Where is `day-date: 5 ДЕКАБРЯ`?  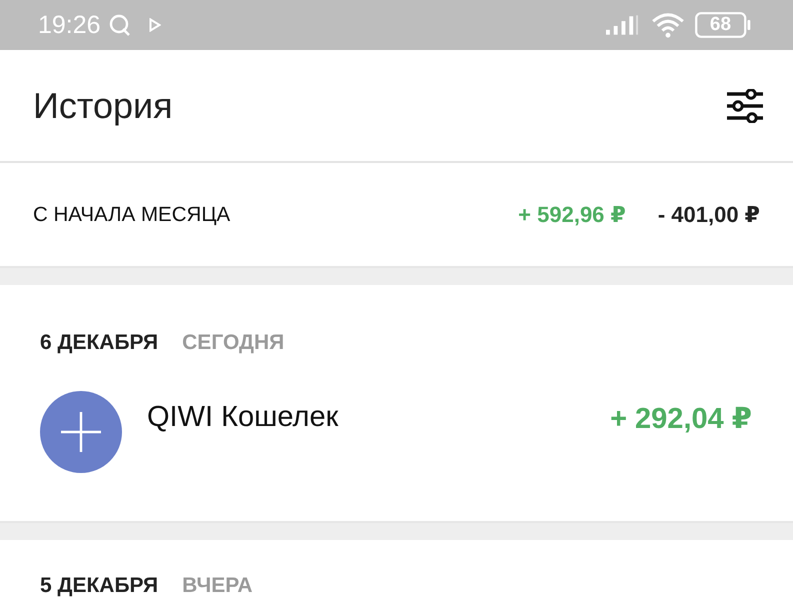
day-date: 5 ДЕКАБРЯ is located at coordinates (99, 586).